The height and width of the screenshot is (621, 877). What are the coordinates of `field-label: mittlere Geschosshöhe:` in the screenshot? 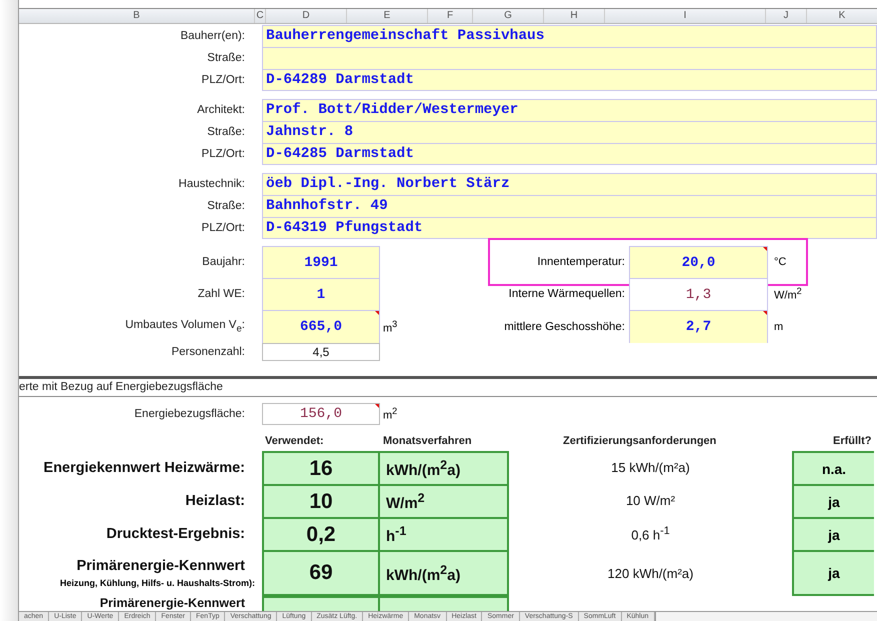 It's located at (564, 326).